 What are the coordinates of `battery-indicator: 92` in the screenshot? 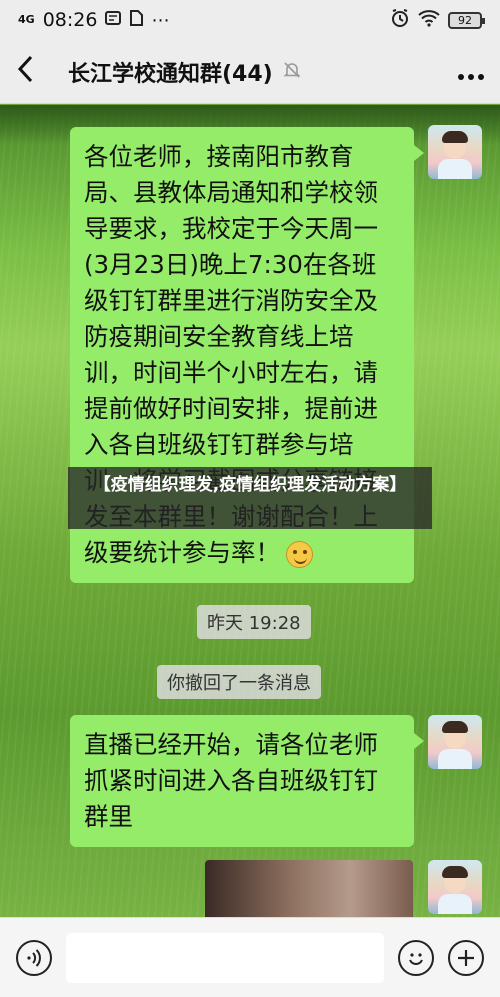 It's located at (466, 20).